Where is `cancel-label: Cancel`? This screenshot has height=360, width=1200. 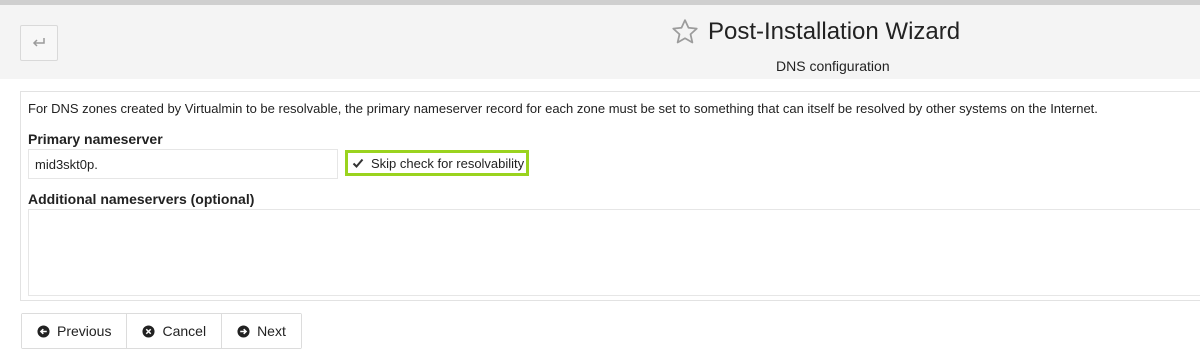 cancel-label: Cancel is located at coordinates (184, 331).